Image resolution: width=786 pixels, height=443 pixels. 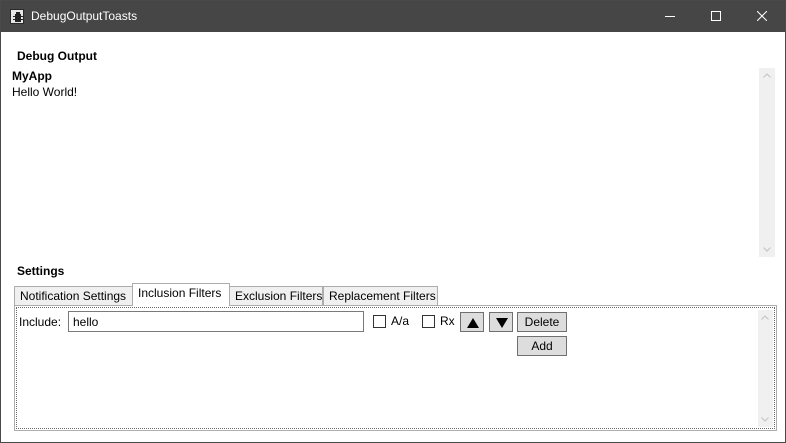 I want to click on move-up-button, so click(x=472, y=322).